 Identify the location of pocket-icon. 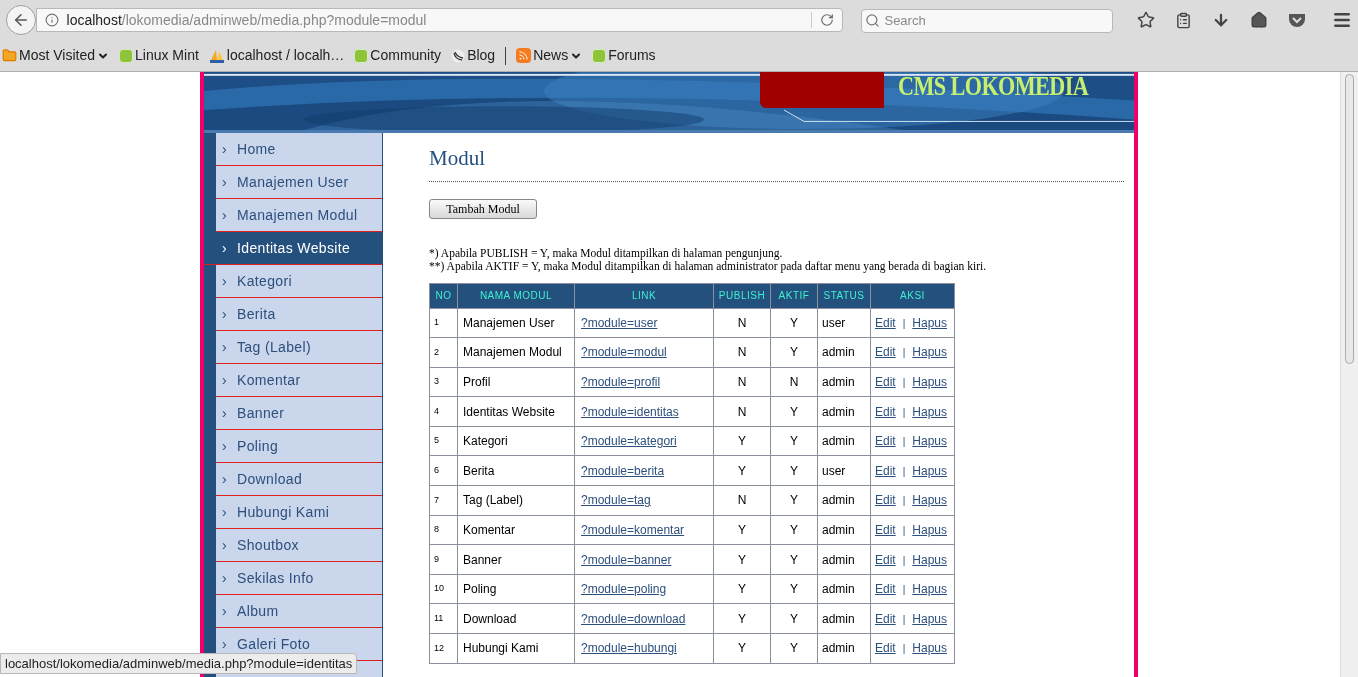
(1297, 20).